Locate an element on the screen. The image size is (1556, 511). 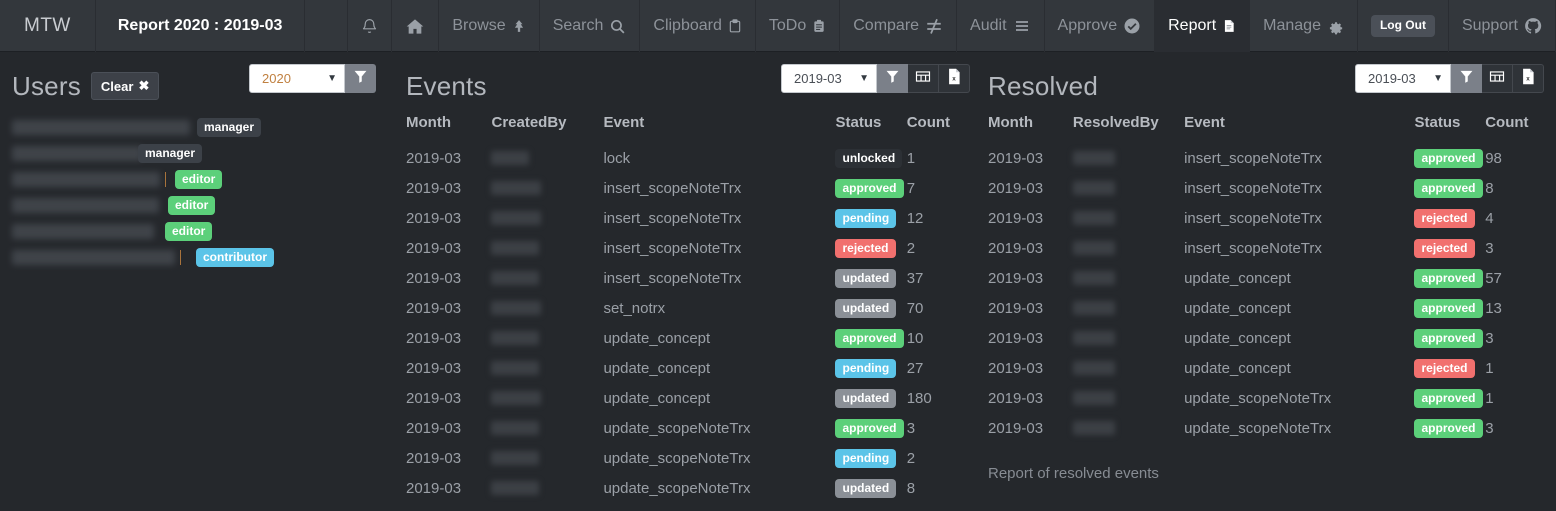
table-row: 2019-03 update_concept pending 27 is located at coordinates (692, 368).